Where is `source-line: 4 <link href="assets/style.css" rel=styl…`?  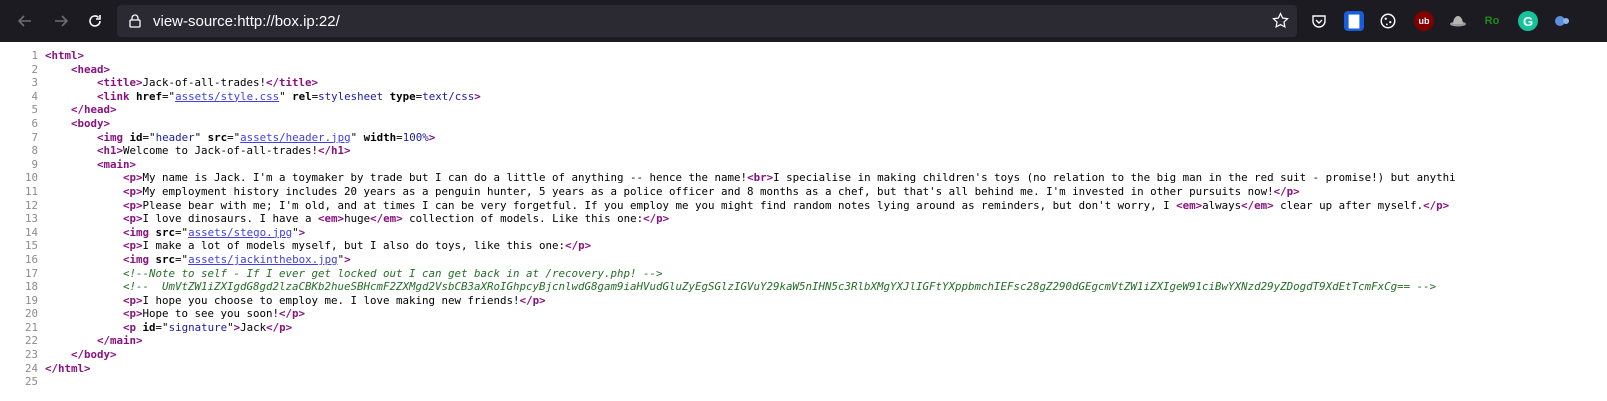 source-line: 4 <link href="assets/style.css" rel=styl… is located at coordinates (803, 97).